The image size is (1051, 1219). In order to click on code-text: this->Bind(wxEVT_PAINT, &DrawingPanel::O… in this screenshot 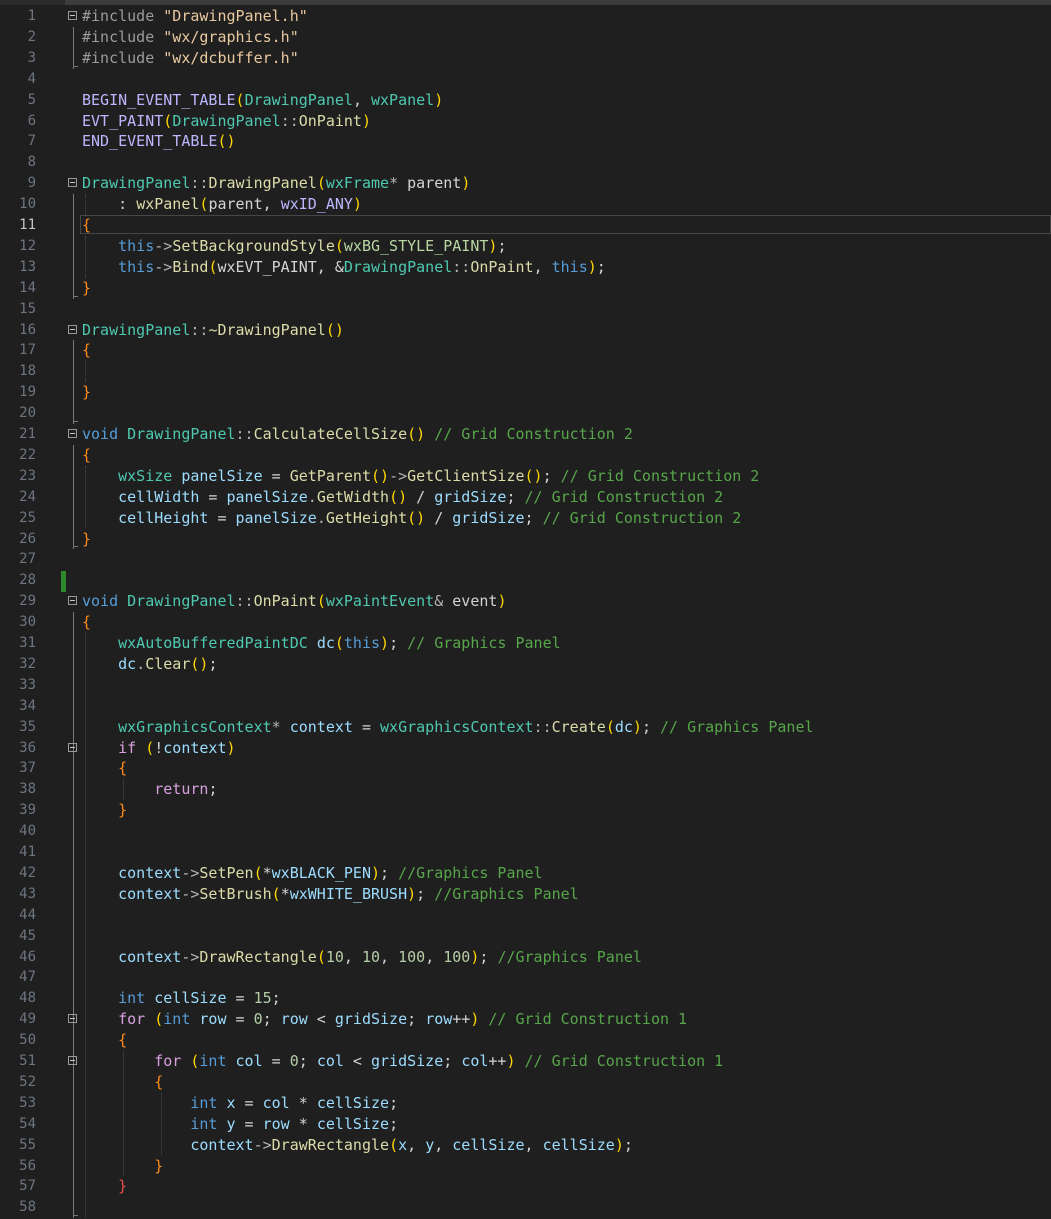, I will do `click(344, 267)`.